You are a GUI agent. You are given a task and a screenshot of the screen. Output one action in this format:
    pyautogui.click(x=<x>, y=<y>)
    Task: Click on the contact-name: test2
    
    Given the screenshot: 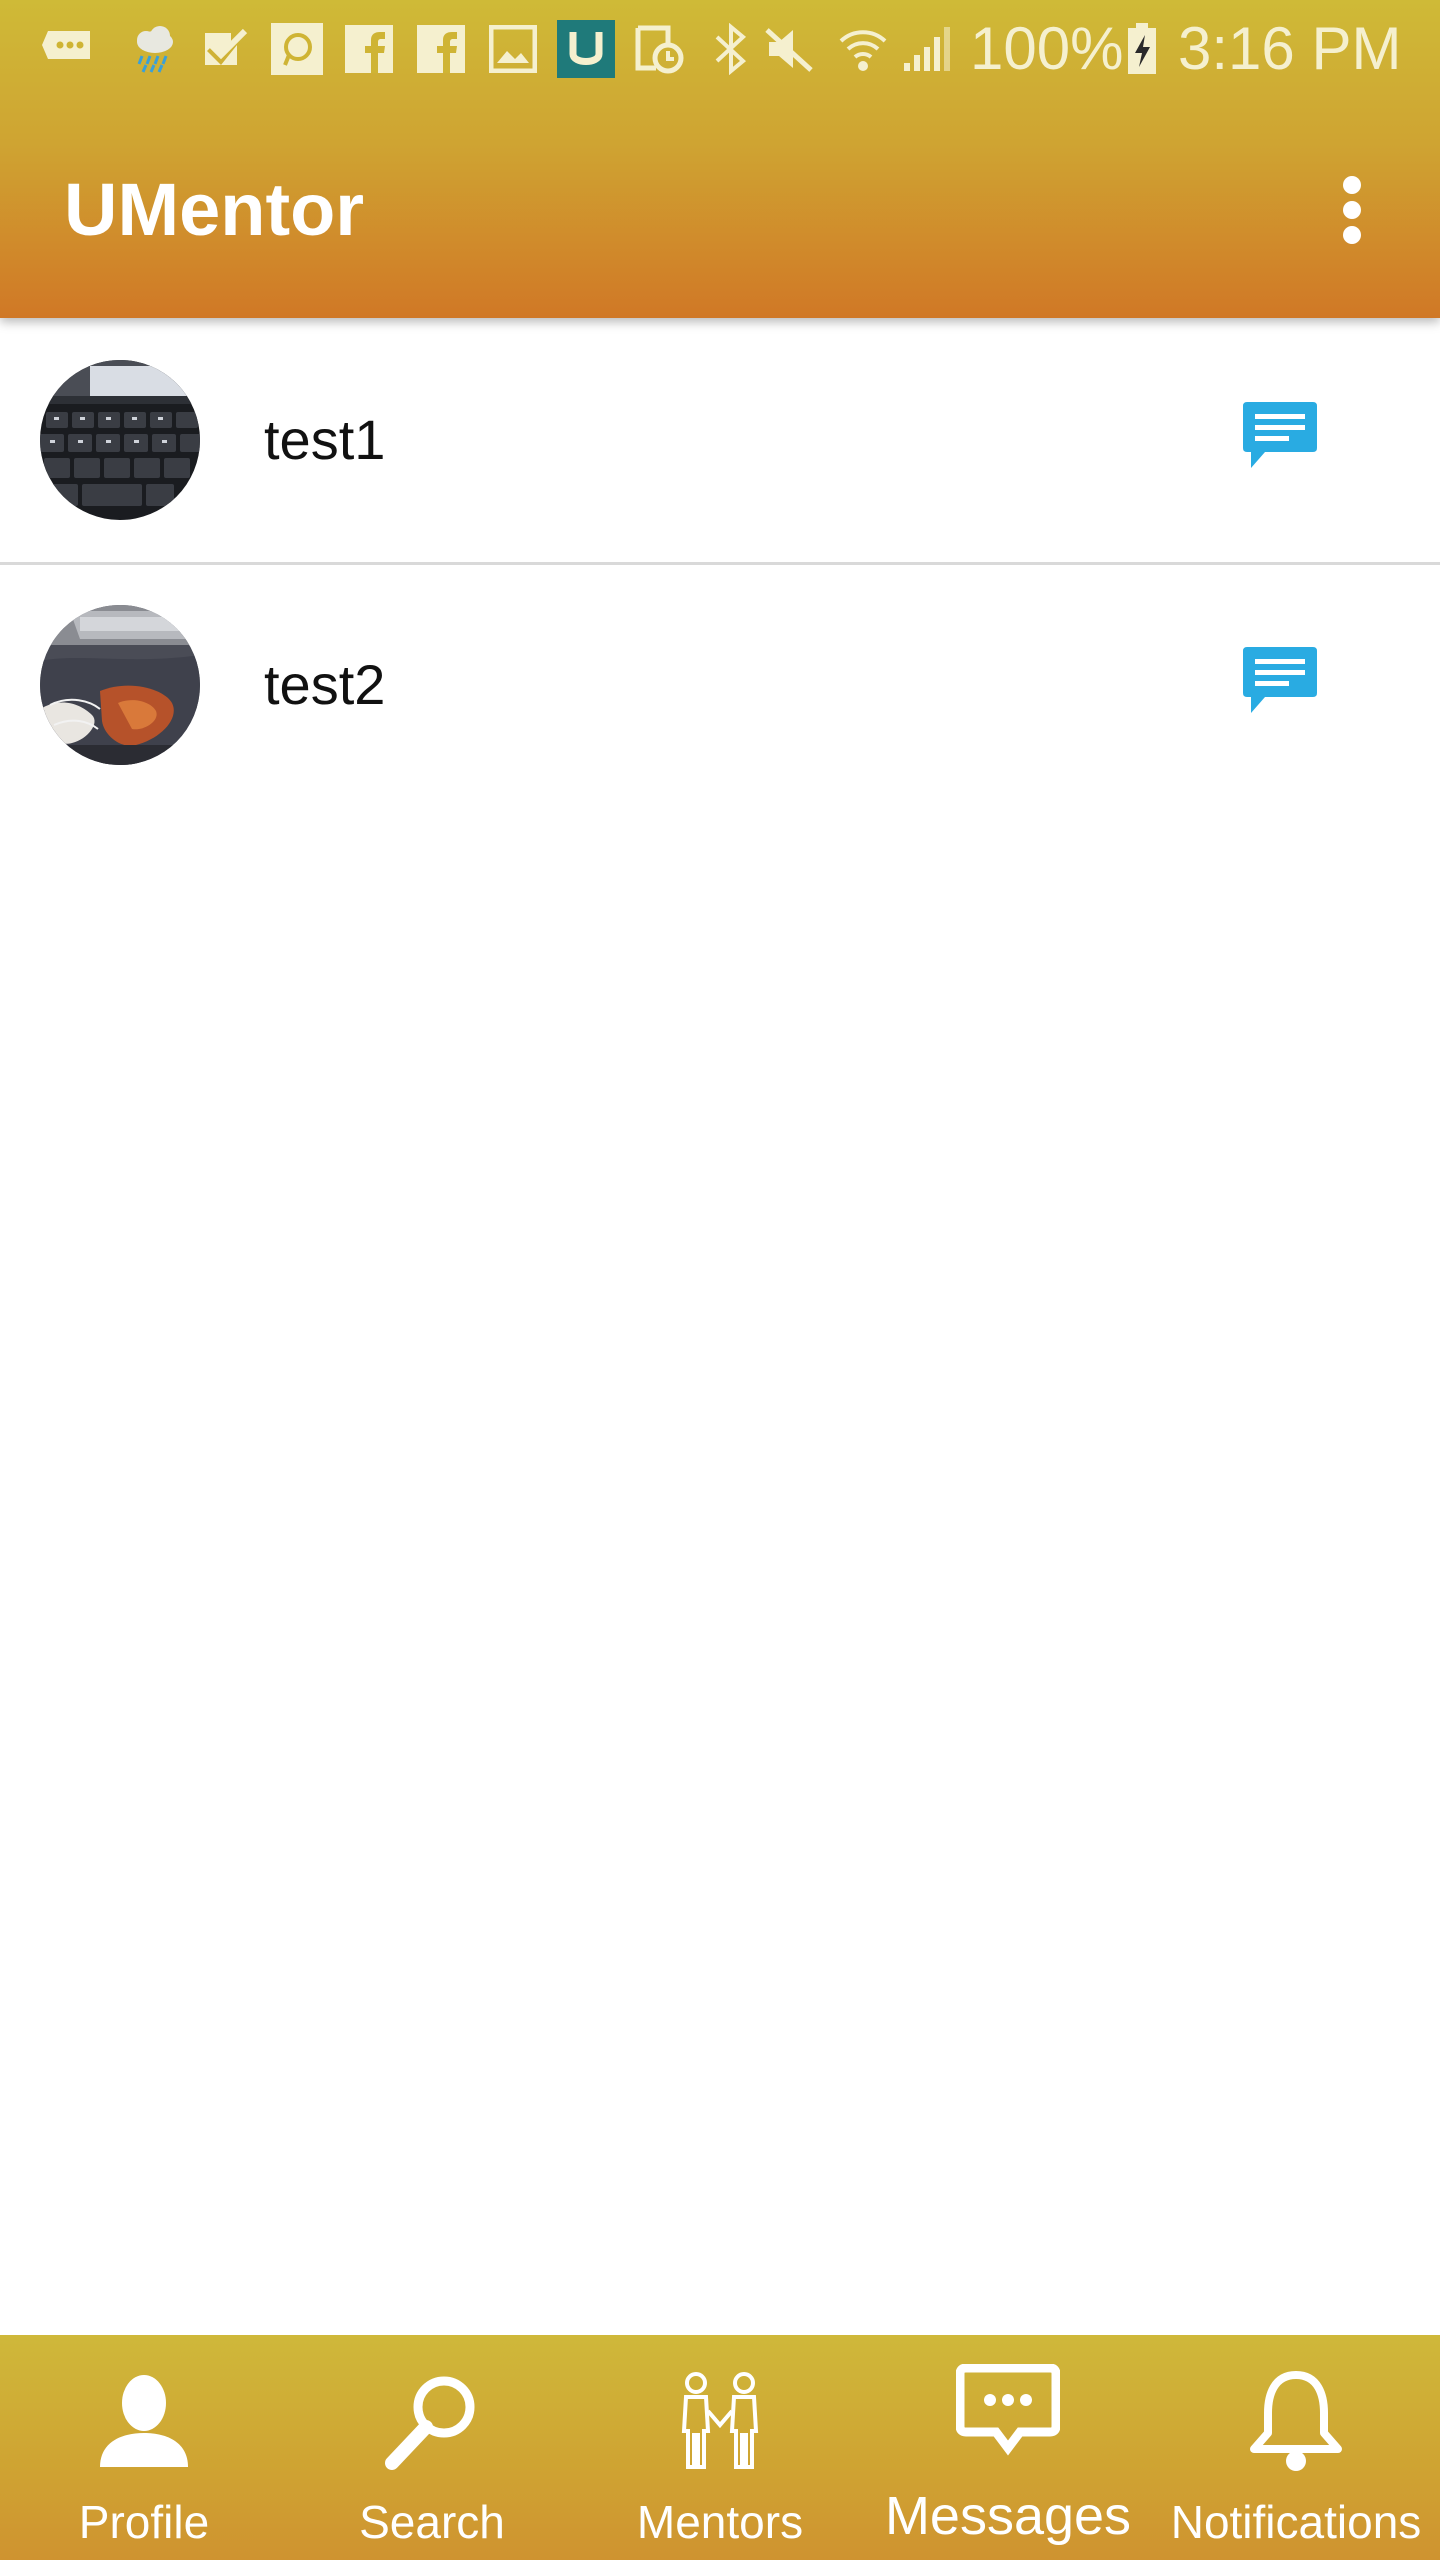 What is the action you would take?
    pyautogui.click(x=325, y=684)
    